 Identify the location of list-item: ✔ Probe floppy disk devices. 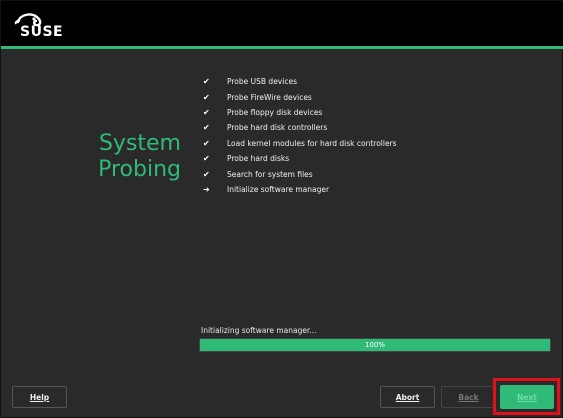
(300, 112).